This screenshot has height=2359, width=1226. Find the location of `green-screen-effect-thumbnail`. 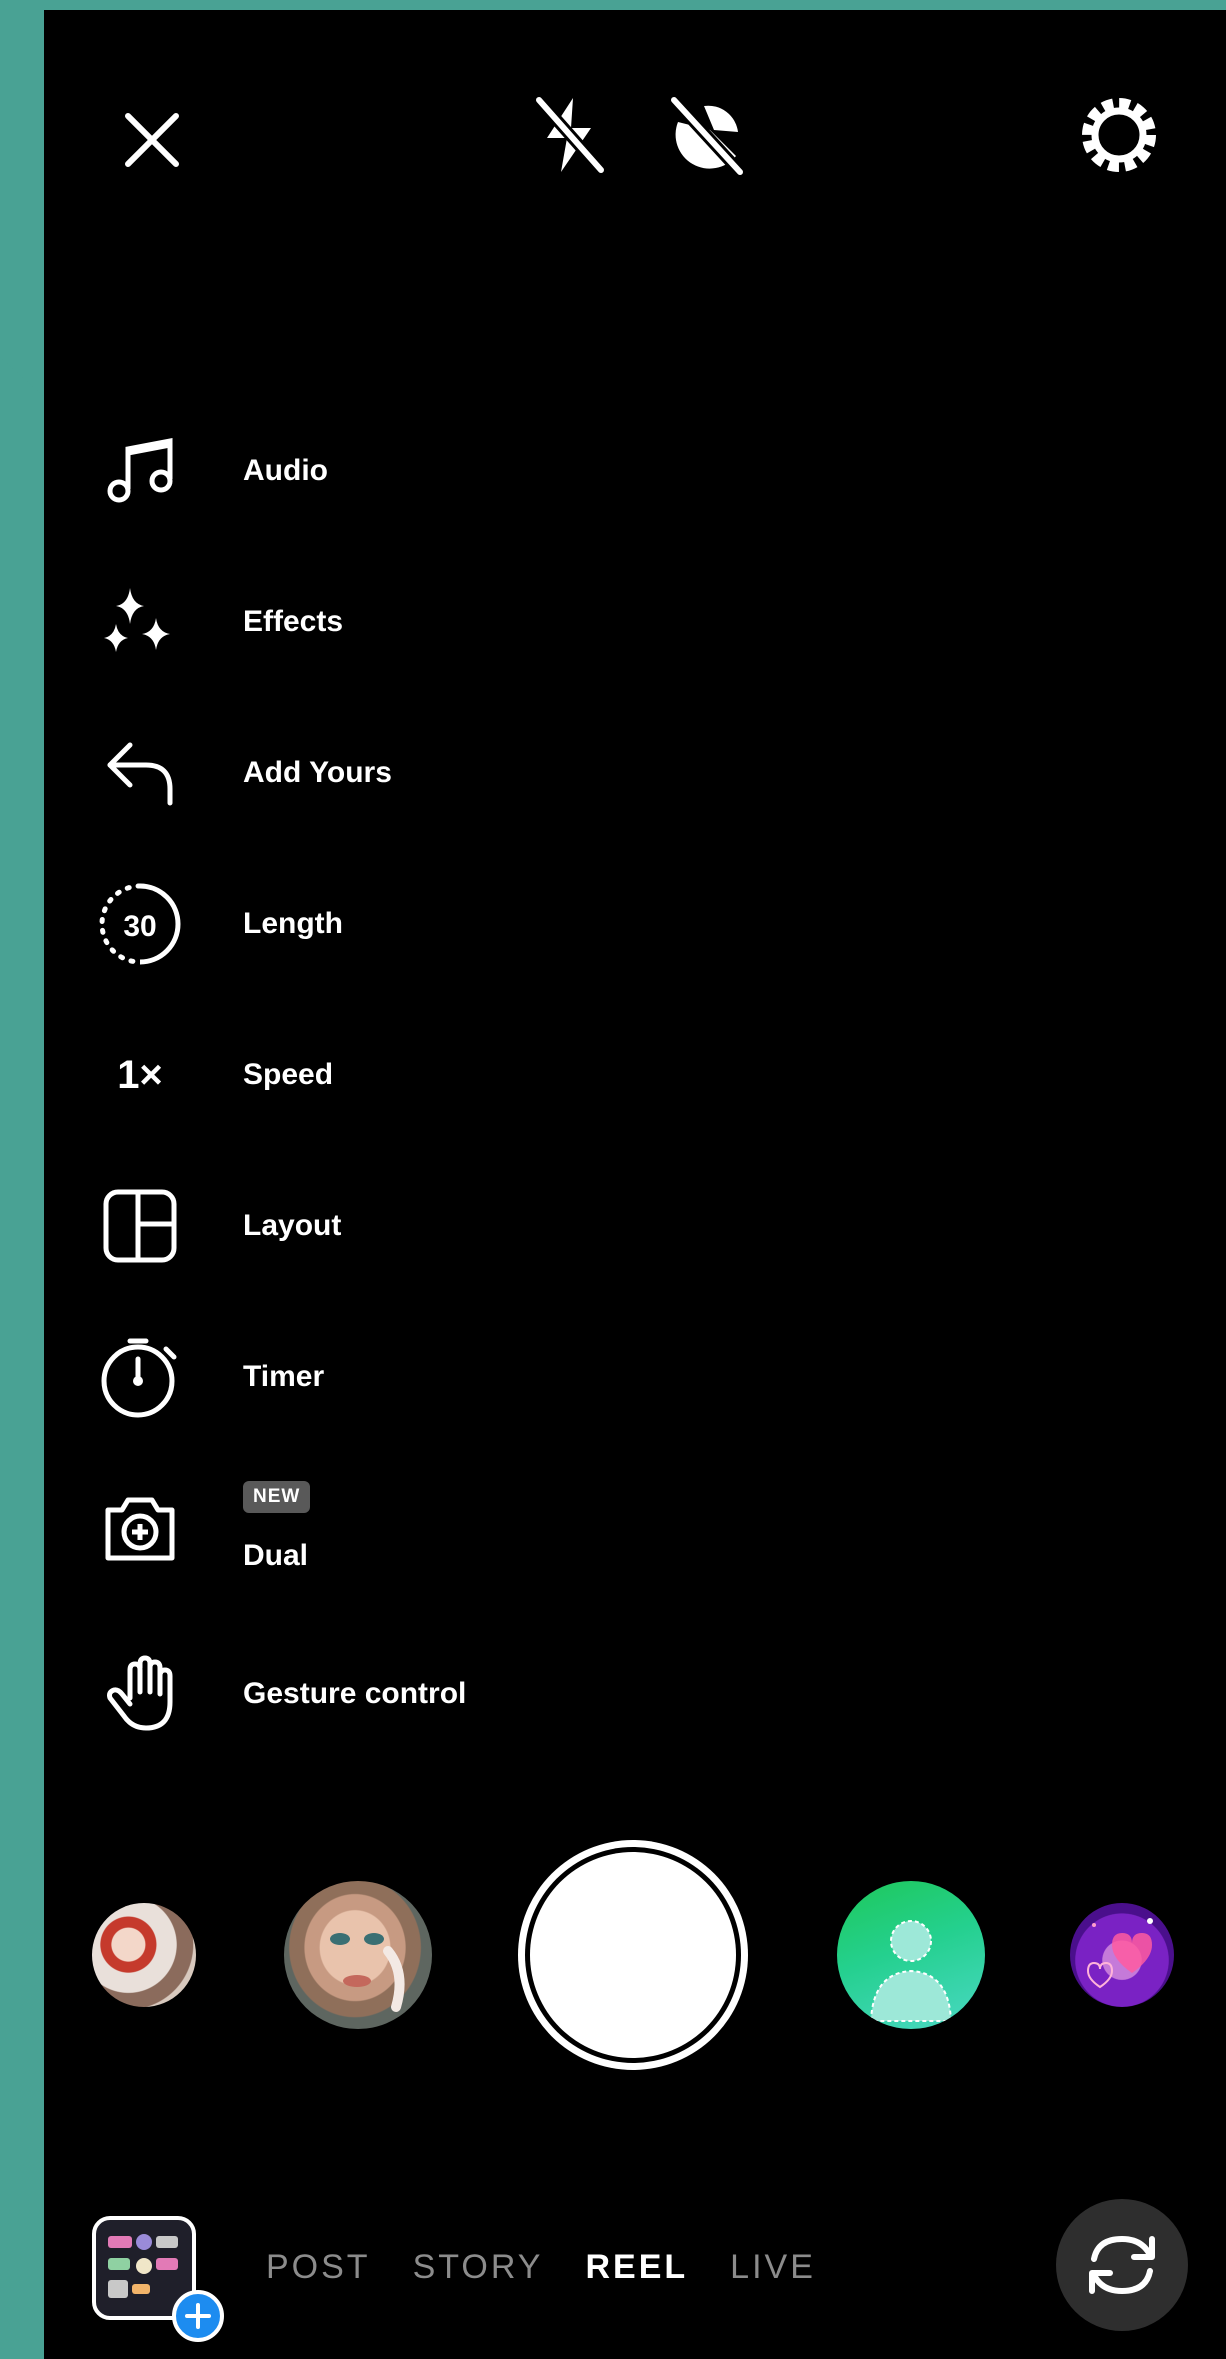

green-screen-effect-thumbnail is located at coordinates (911, 1955).